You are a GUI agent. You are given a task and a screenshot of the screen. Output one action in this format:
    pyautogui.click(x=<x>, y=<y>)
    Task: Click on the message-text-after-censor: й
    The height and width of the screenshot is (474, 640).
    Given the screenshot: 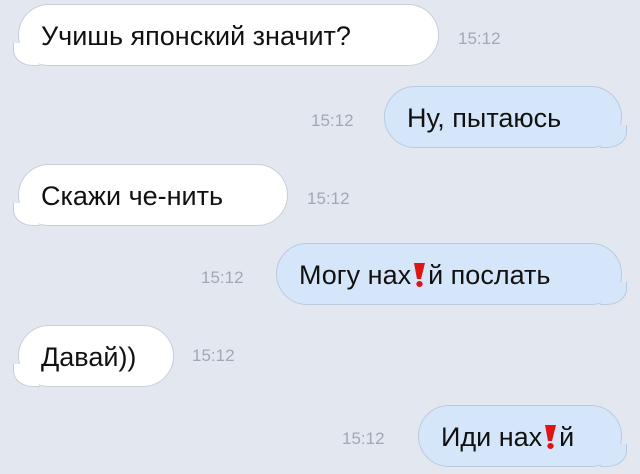 What is the action you would take?
    pyautogui.click(x=567, y=437)
    